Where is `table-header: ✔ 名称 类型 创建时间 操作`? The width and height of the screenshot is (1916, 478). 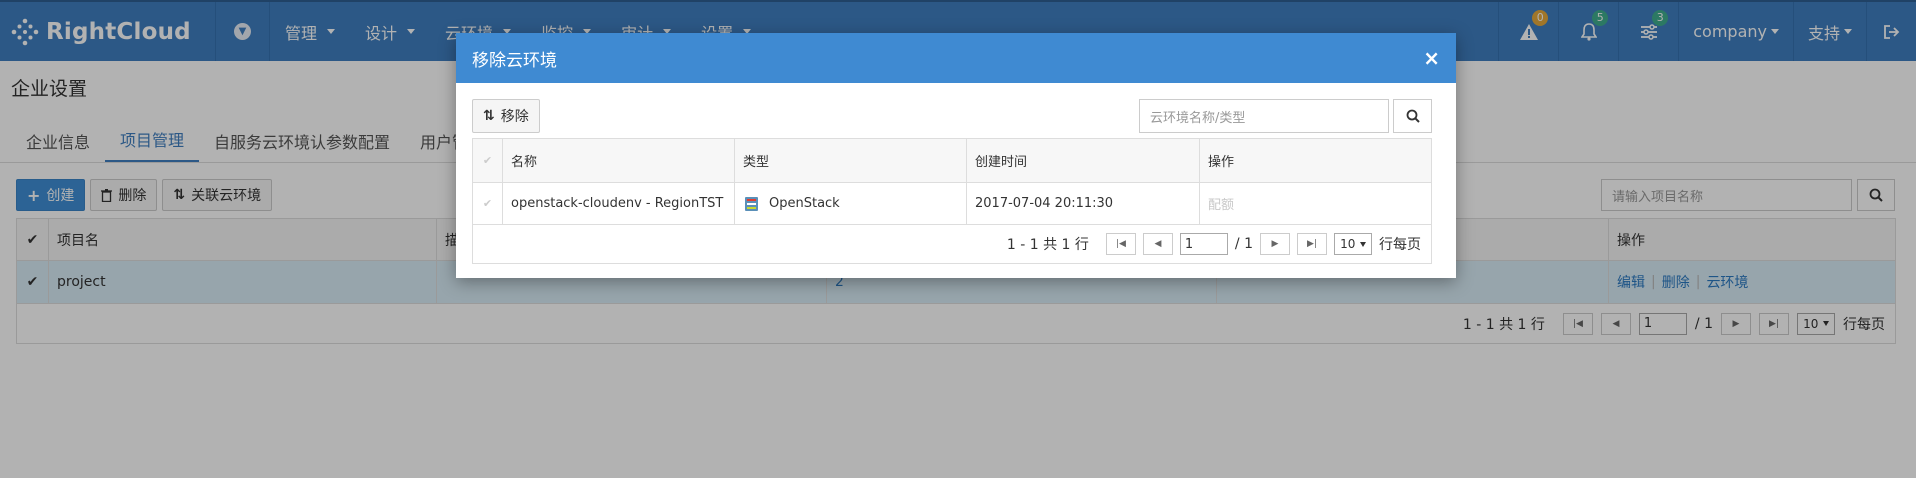
table-header: ✔ 名称 类型 创建时间 操作 is located at coordinates (952, 161).